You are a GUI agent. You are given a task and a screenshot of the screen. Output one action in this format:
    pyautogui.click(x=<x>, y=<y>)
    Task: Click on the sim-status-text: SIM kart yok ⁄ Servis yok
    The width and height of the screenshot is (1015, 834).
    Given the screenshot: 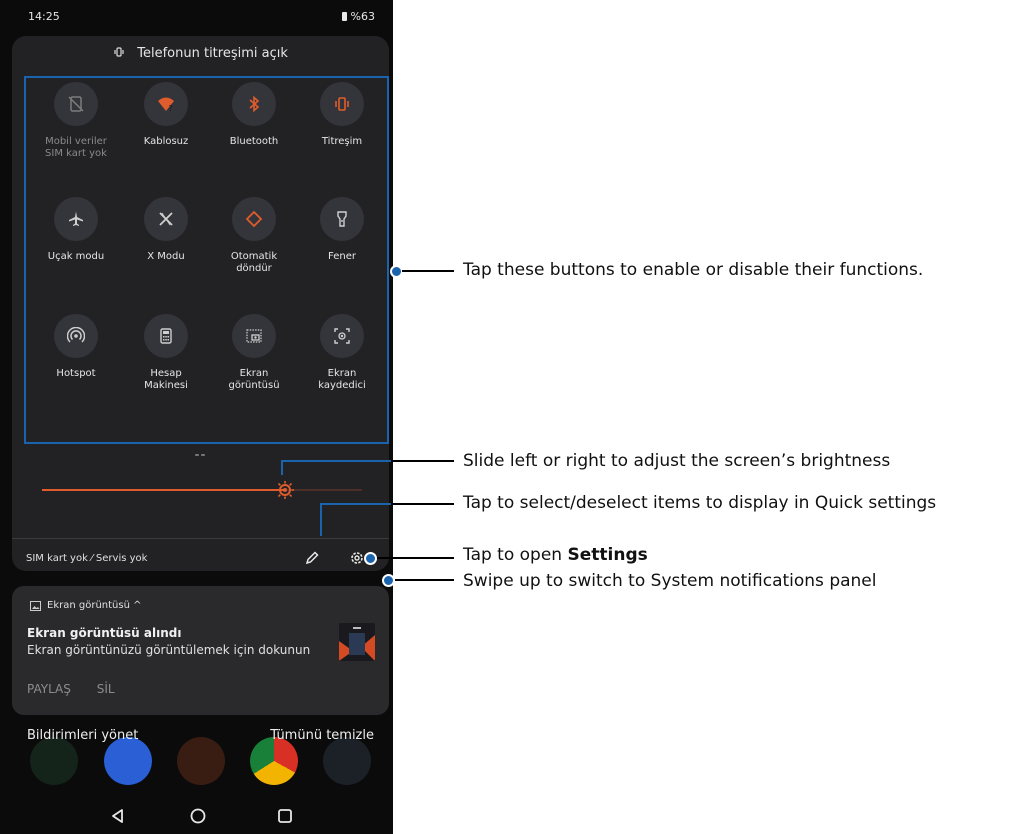 What is the action you would take?
    pyautogui.click(x=87, y=558)
    